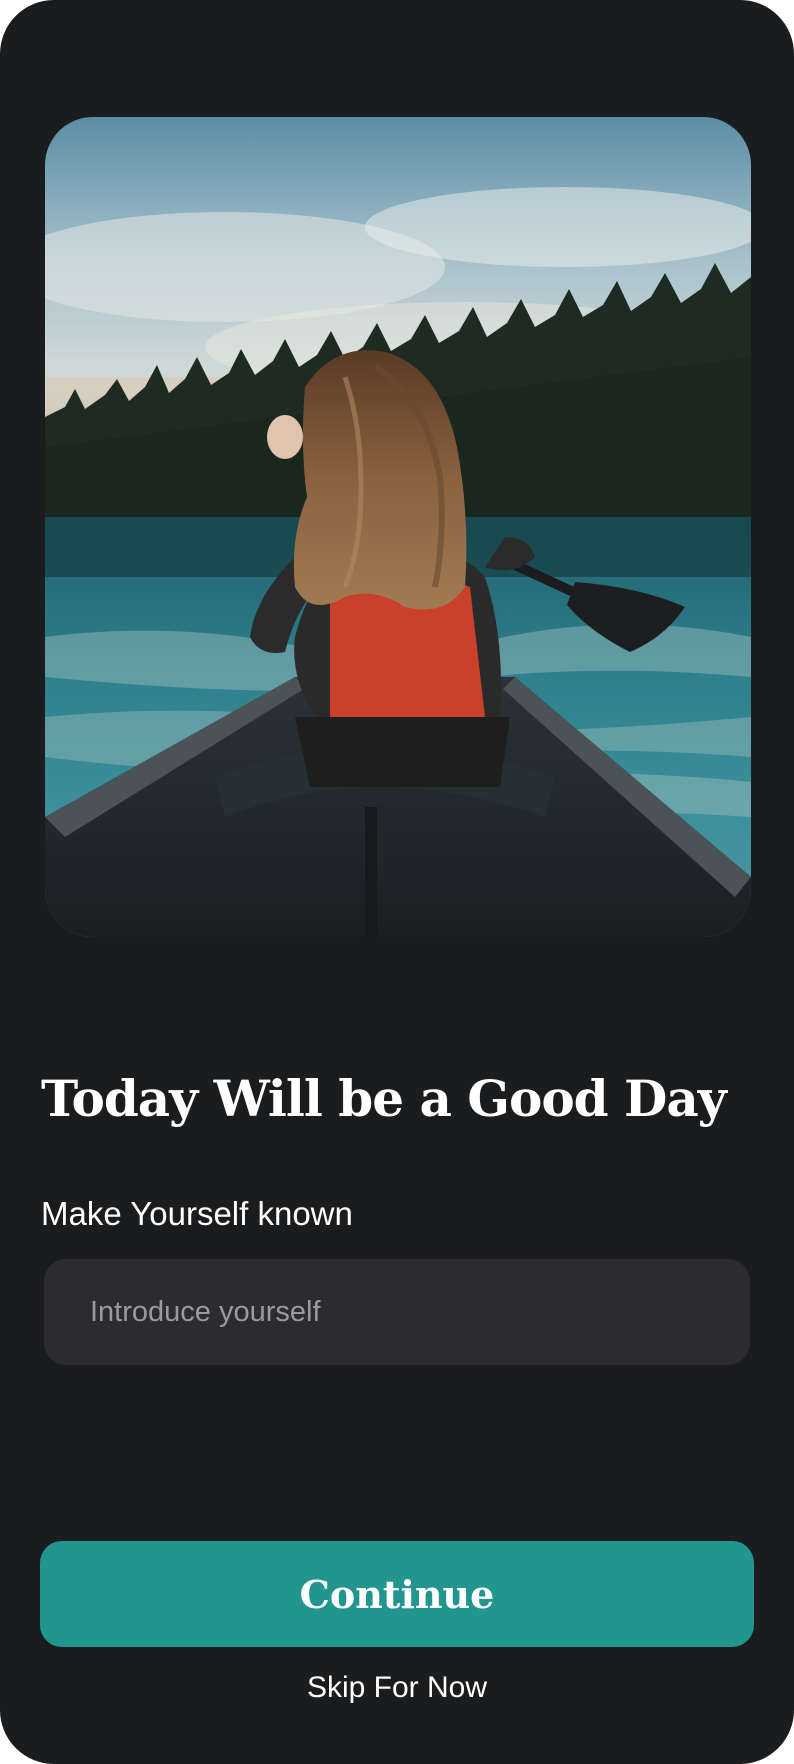 This screenshot has width=794, height=1764. I want to click on skip-for-now-link: Skip For Now, so click(397, 1688).